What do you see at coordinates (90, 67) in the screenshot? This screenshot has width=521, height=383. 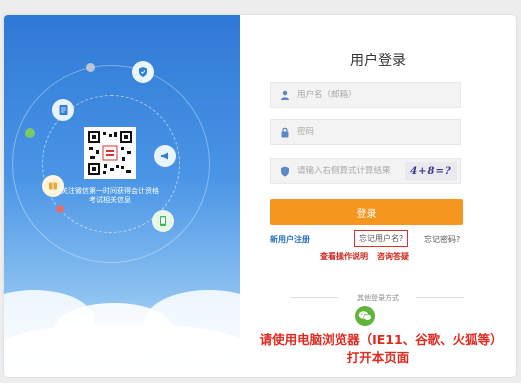 I see `orbit-dot-gray` at bounding box center [90, 67].